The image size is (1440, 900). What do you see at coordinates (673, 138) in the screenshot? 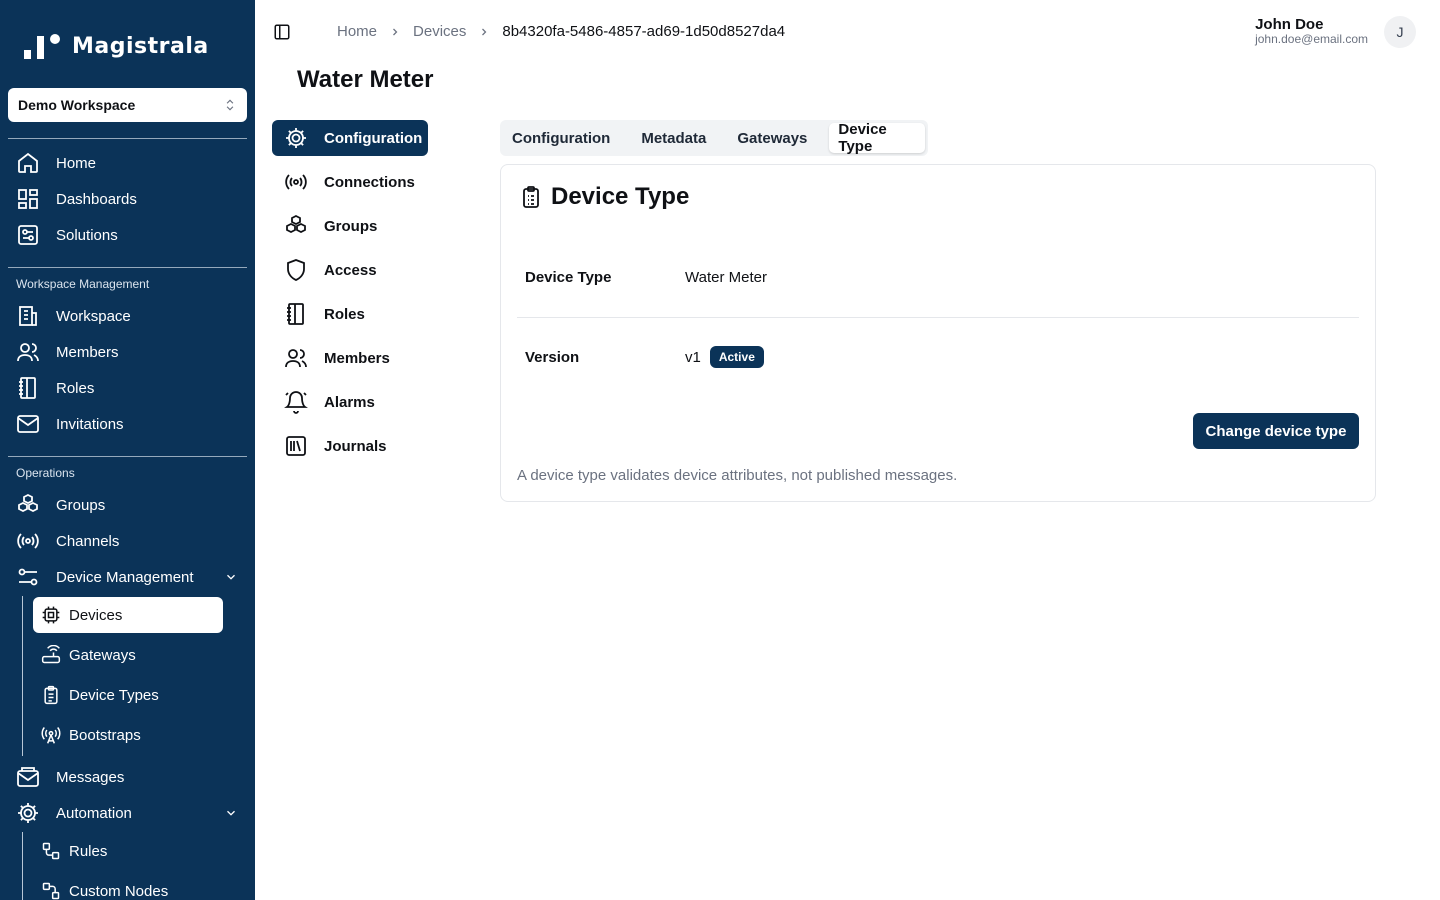
I see `tab-metadata: Metadata` at bounding box center [673, 138].